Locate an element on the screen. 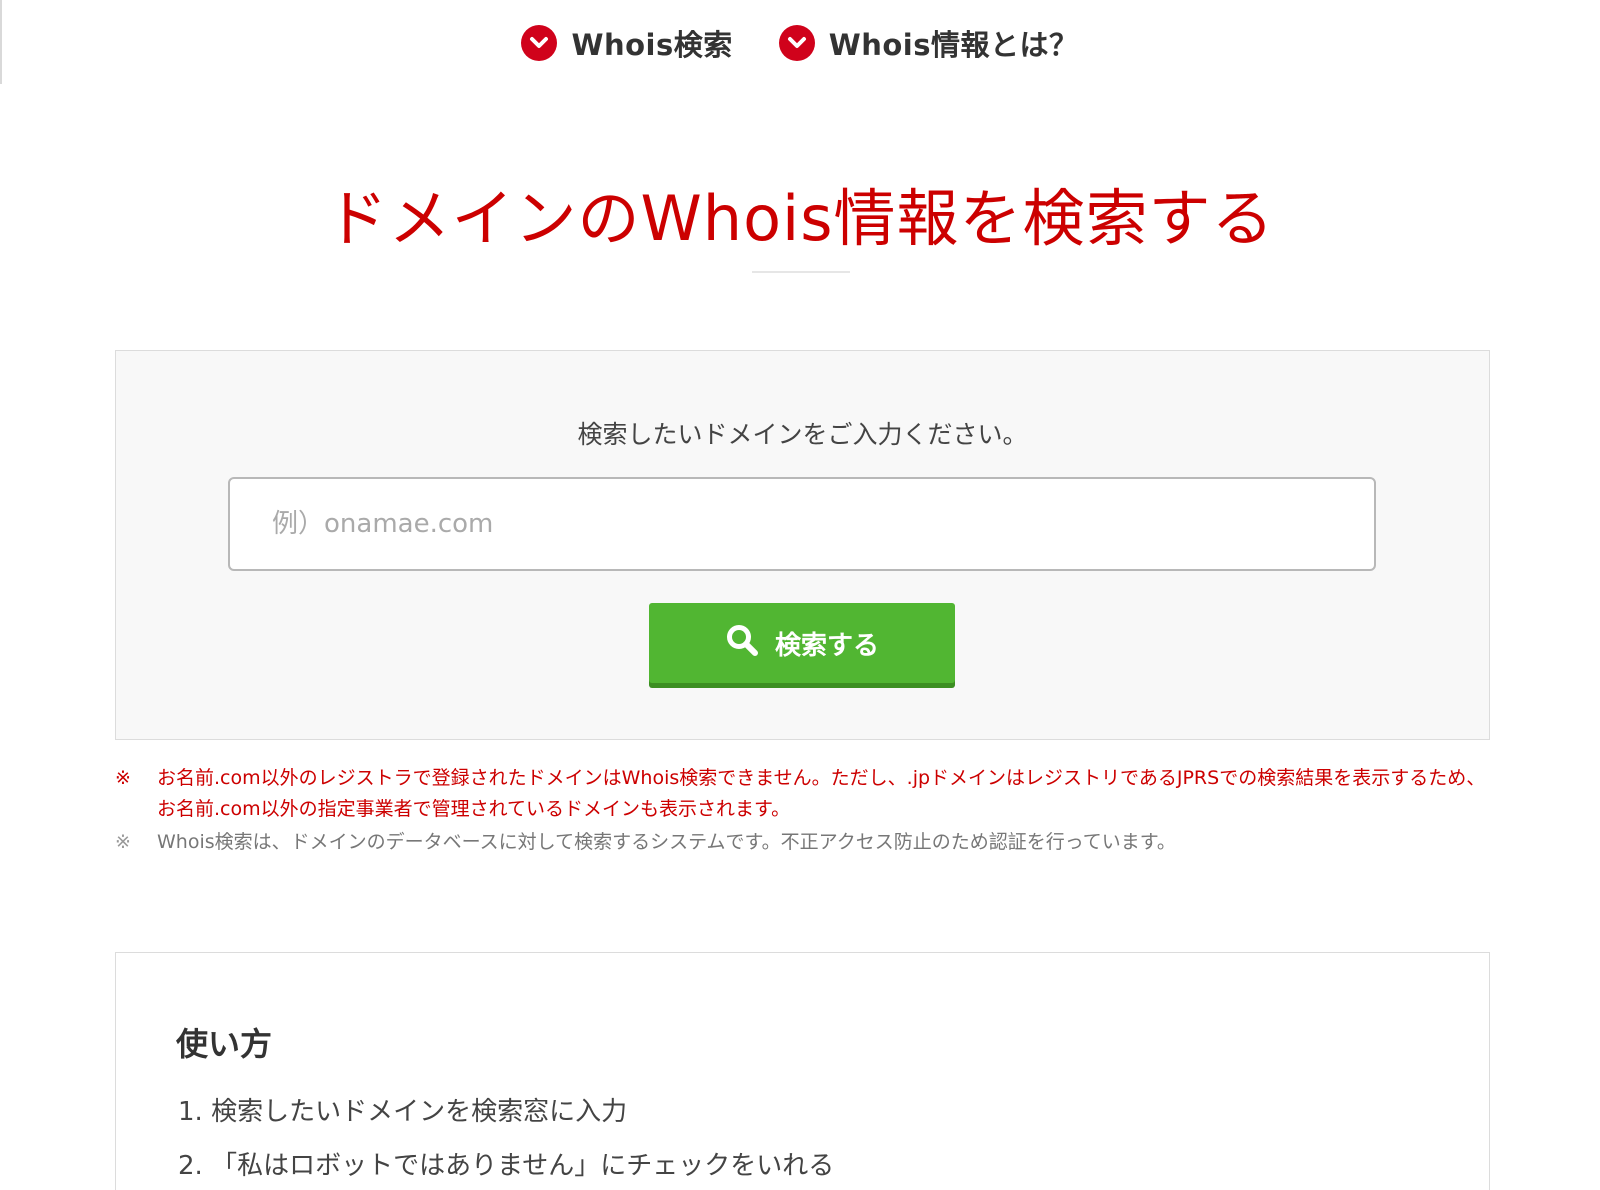 The image size is (1600, 1190). howto-step: 1. 検索したいドメインを検索窓に入力 is located at coordinates (403, 1112).